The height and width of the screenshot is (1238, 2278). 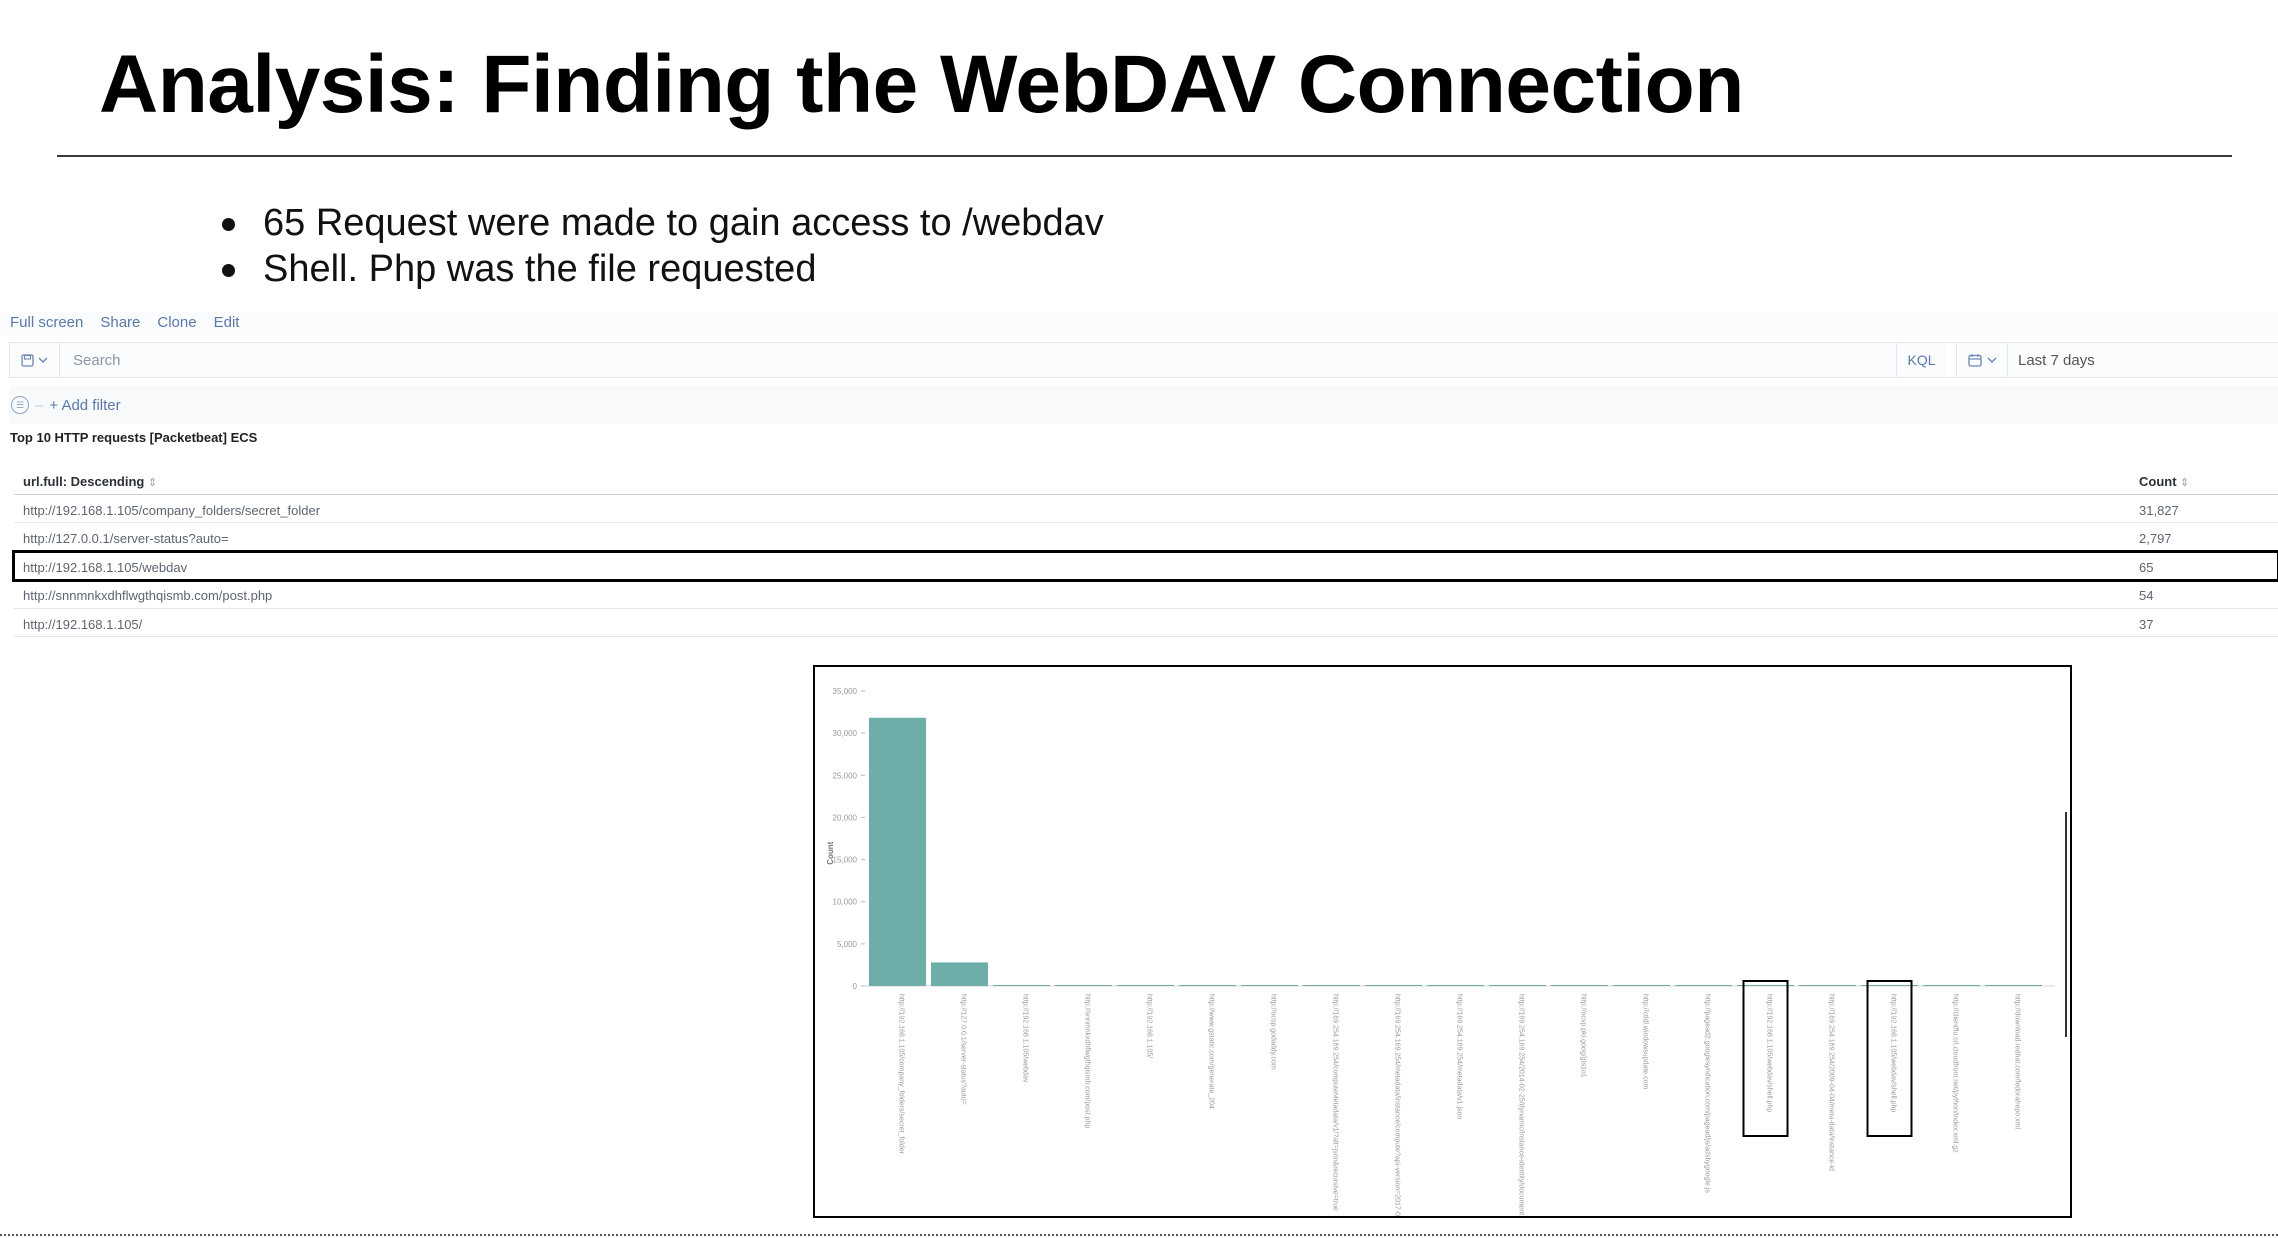 What do you see at coordinates (1025, 1038) in the screenshot?
I see `x-tick-label: http://192.168.1.105/webdav` at bounding box center [1025, 1038].